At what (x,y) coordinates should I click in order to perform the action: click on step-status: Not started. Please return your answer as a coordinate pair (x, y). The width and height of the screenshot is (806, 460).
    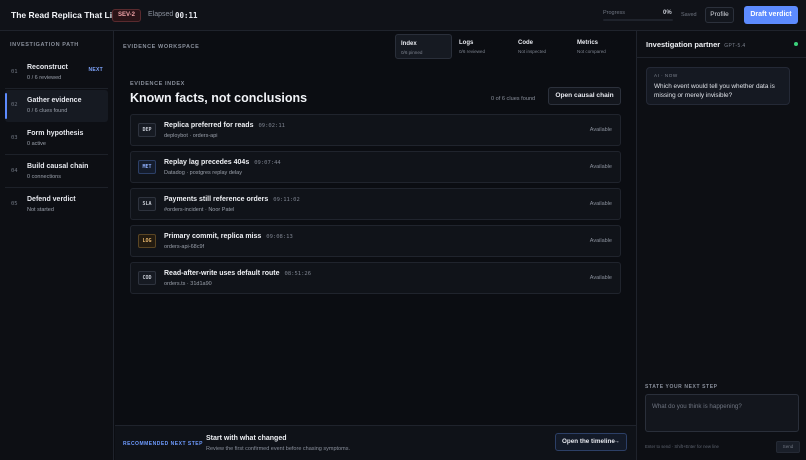
    Looking at the image, I should click on (40, 210).